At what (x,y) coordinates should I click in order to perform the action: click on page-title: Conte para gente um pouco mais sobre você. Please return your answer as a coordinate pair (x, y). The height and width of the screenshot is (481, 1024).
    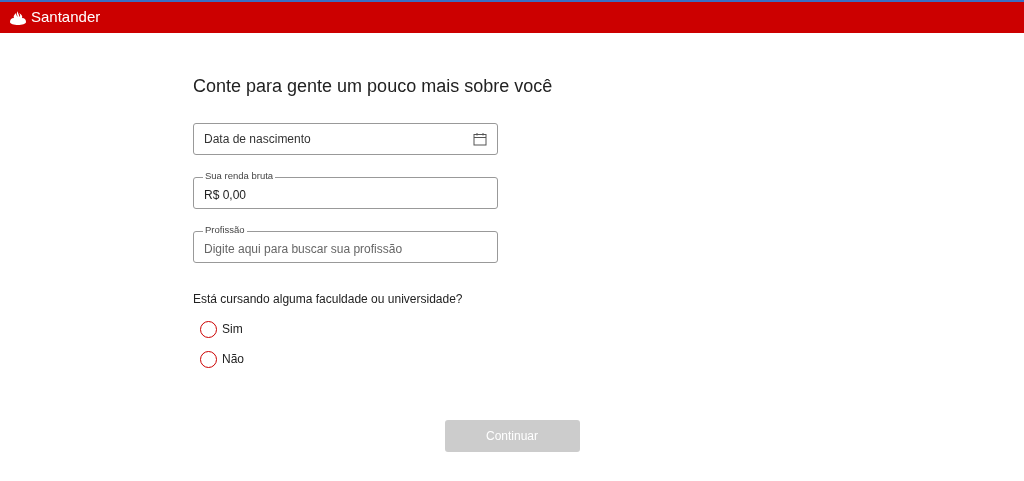
    Looking at the image, I should click on (373, 86).